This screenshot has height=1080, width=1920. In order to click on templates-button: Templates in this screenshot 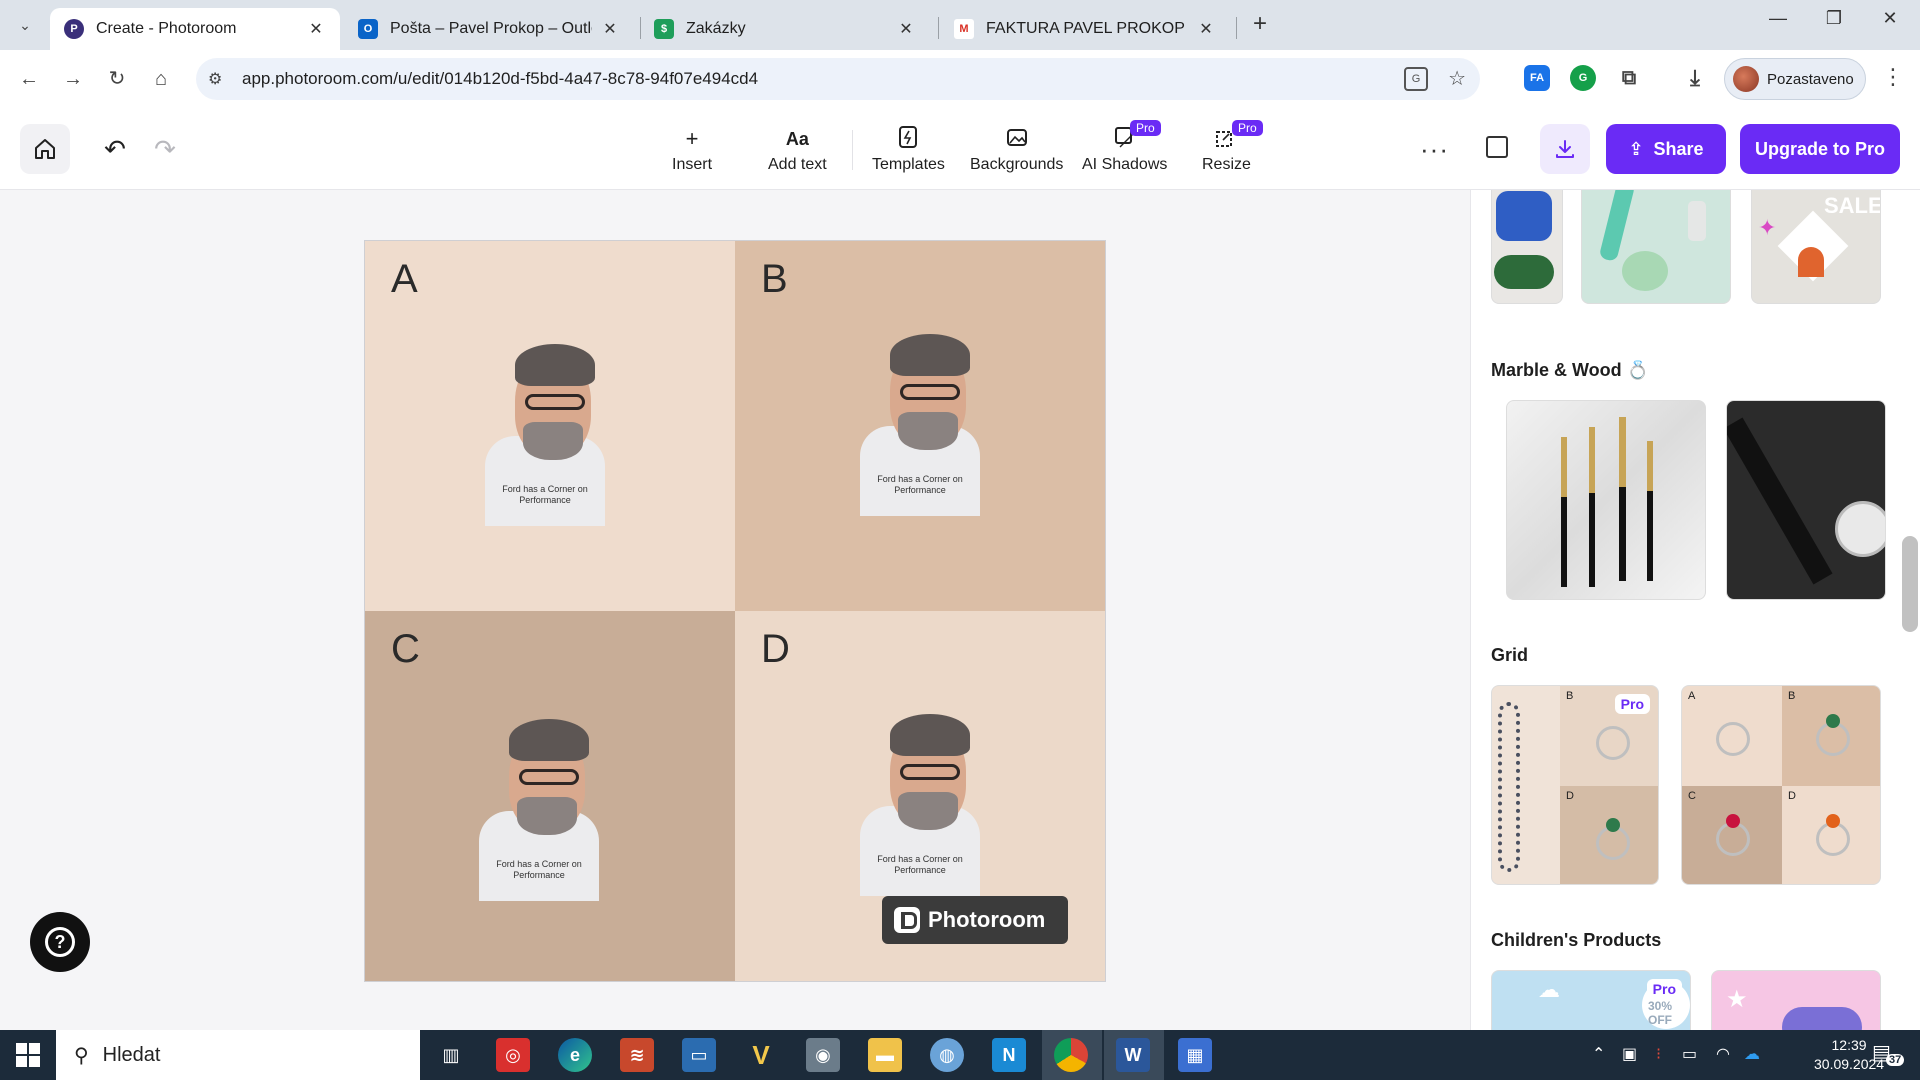, I will do `click(908, 150)`.